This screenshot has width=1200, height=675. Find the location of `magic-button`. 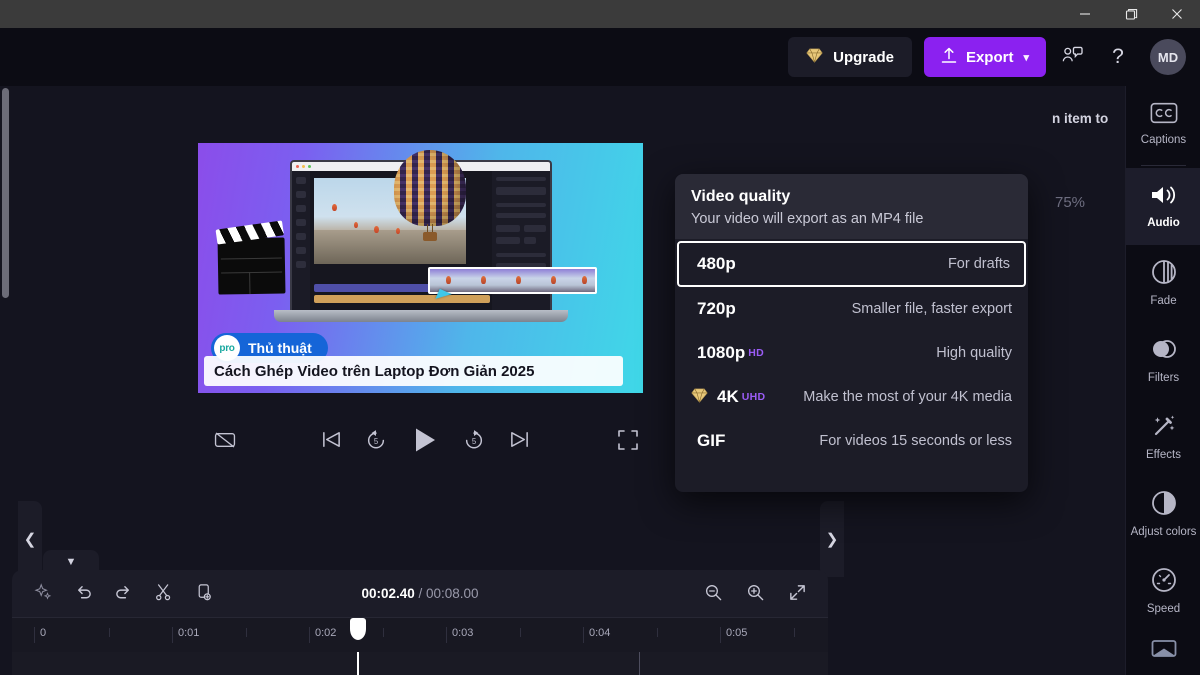

magic-button is located at coordinates (43, 594).